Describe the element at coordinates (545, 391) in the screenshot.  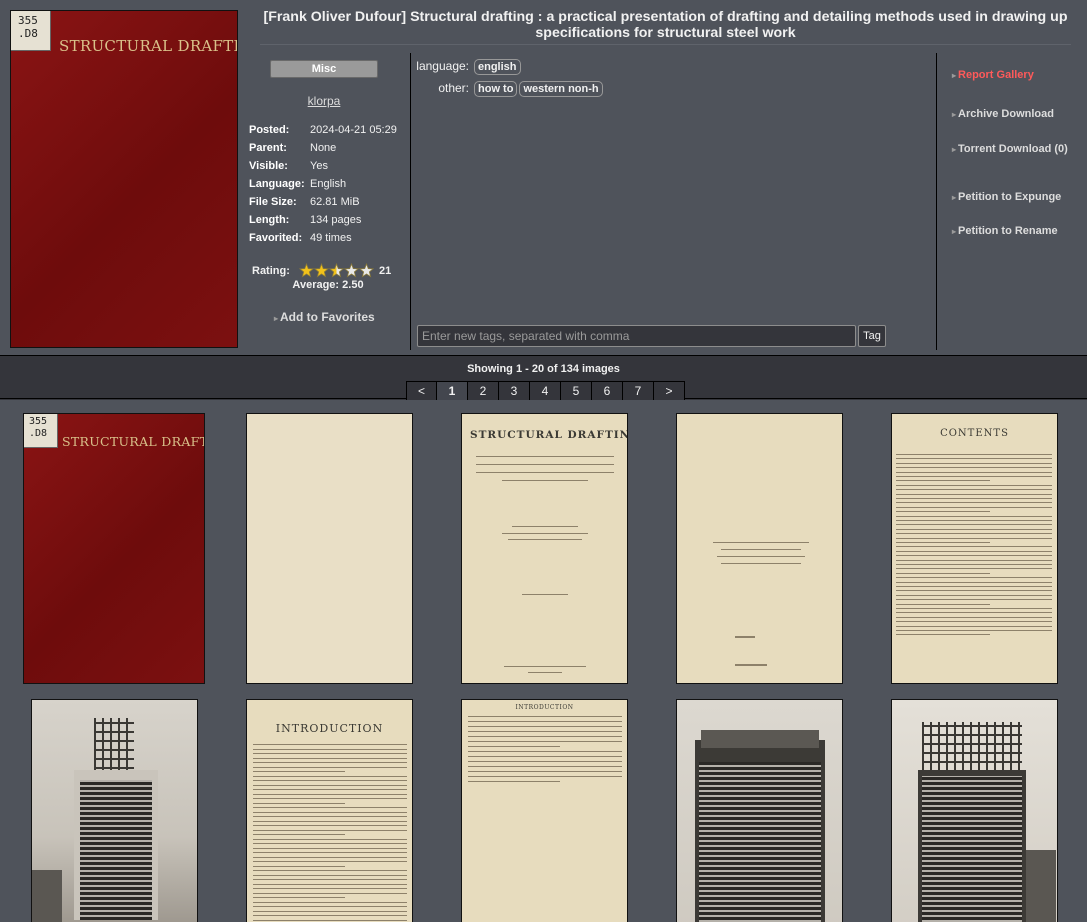
I see `pager-page-4: 4` at that location.